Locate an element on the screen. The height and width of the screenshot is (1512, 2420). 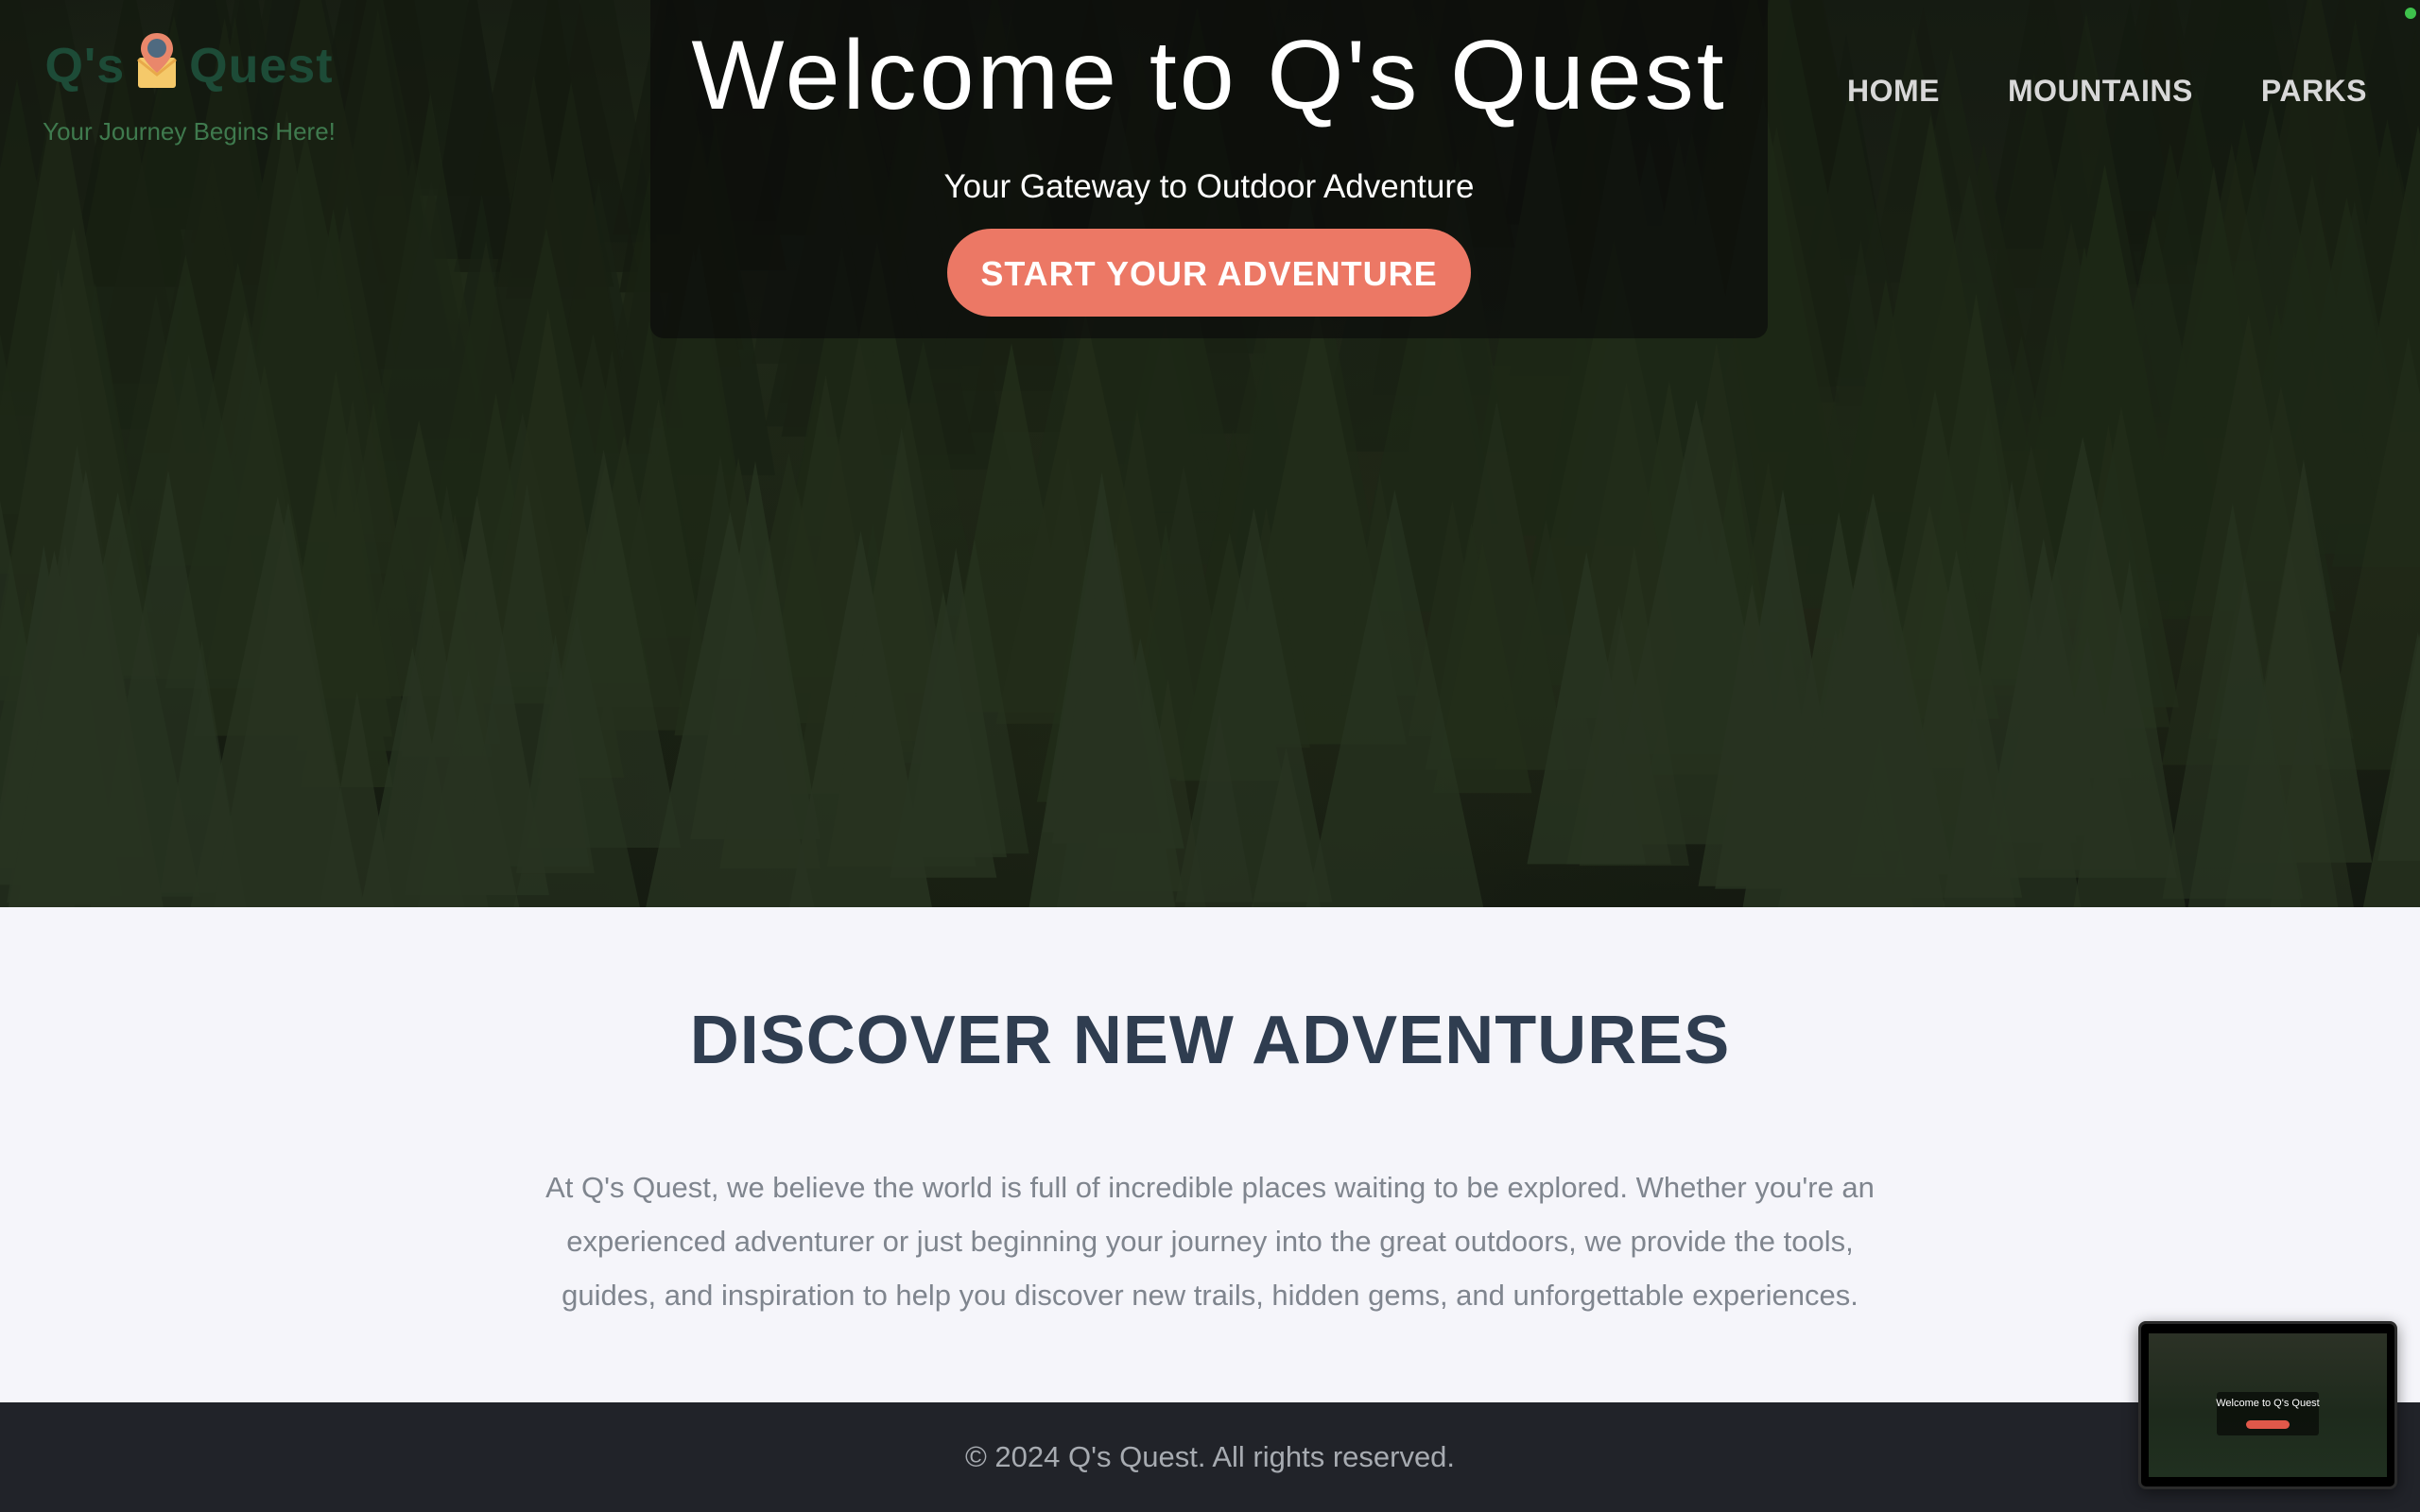
brand-tagline: Your Journey Begins Here! is located at coordinates (189, 131).